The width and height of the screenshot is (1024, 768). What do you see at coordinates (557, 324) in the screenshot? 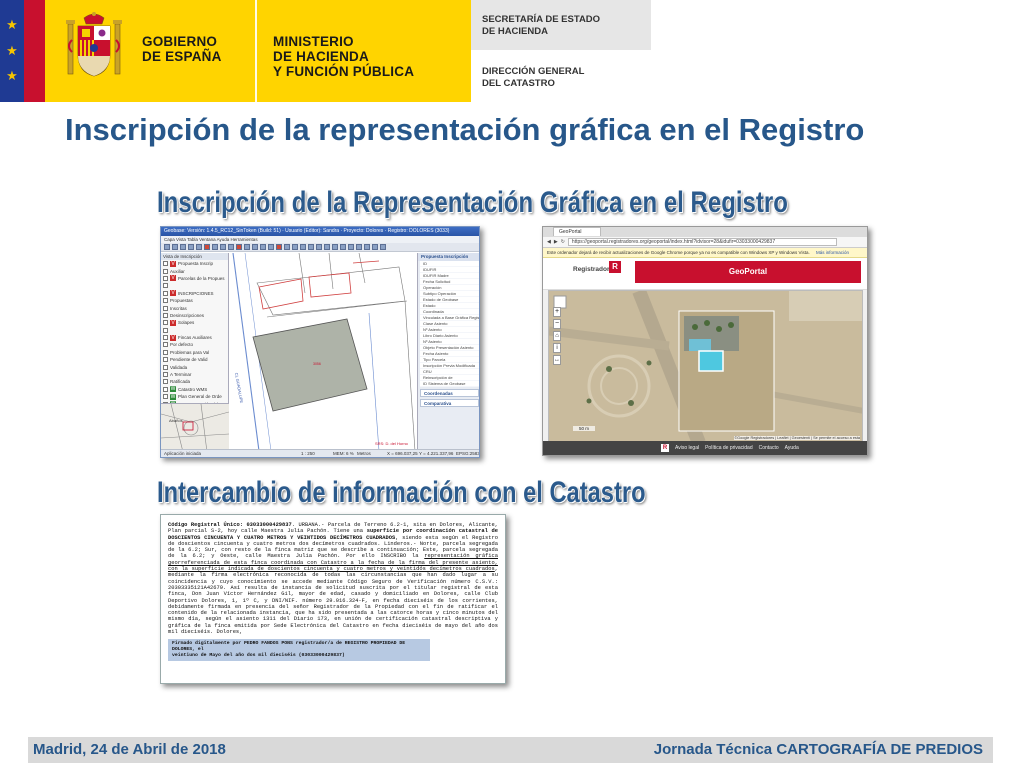
I see `zoom-out-button: −` at bounding box center [557, 324].